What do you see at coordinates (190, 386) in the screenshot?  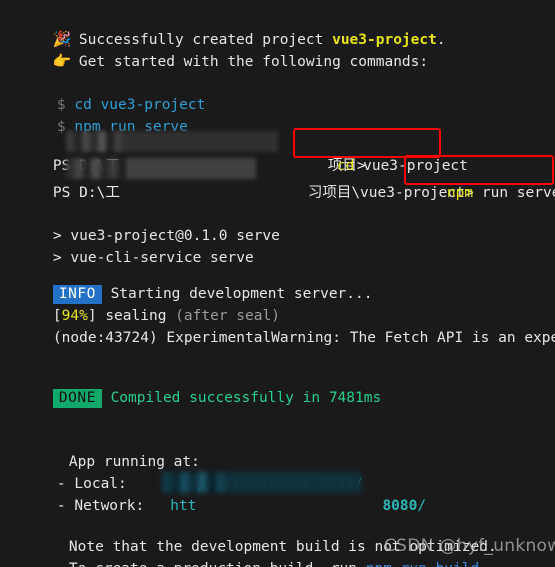 I see `done-line: DONE Compiled successfully in 7481ms` at bounding box center [190, 386].